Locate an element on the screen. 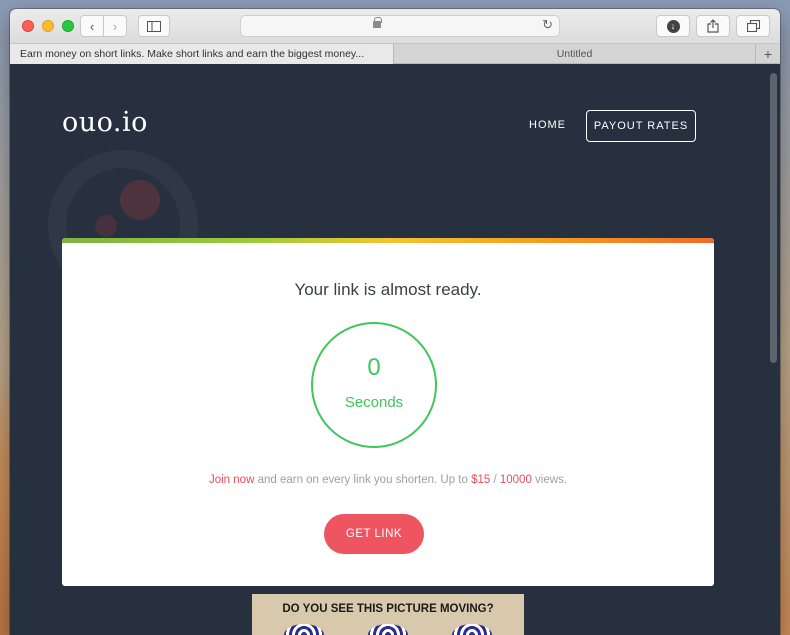 The image size is (790, 635). tab-untitled: Untitled is located at coordinates (575, 54).